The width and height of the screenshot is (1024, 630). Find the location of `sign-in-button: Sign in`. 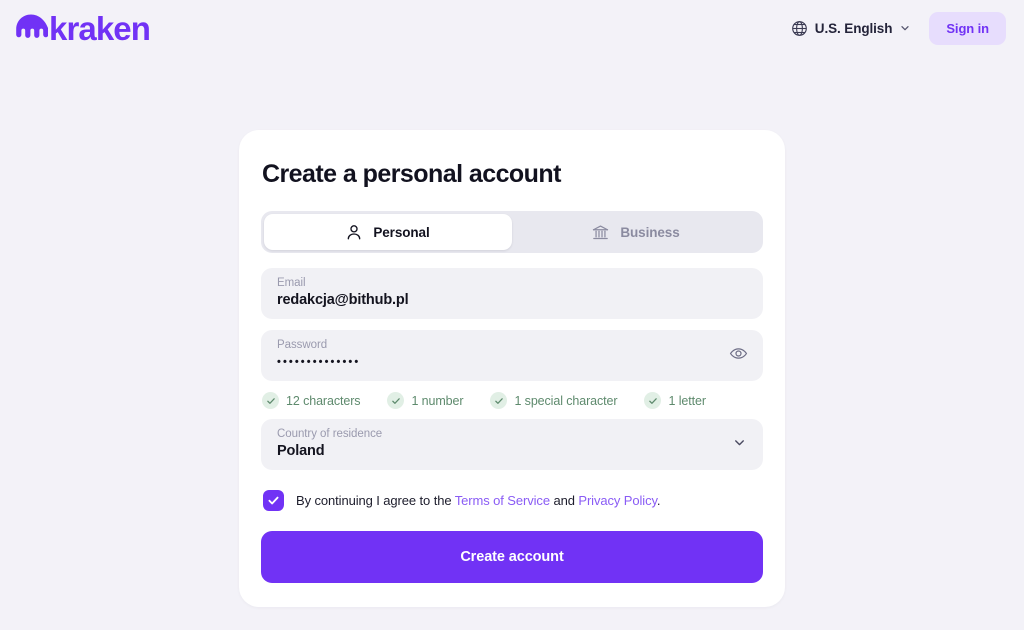

sign-in-button: Sign in is located at coordinates (967, 28).